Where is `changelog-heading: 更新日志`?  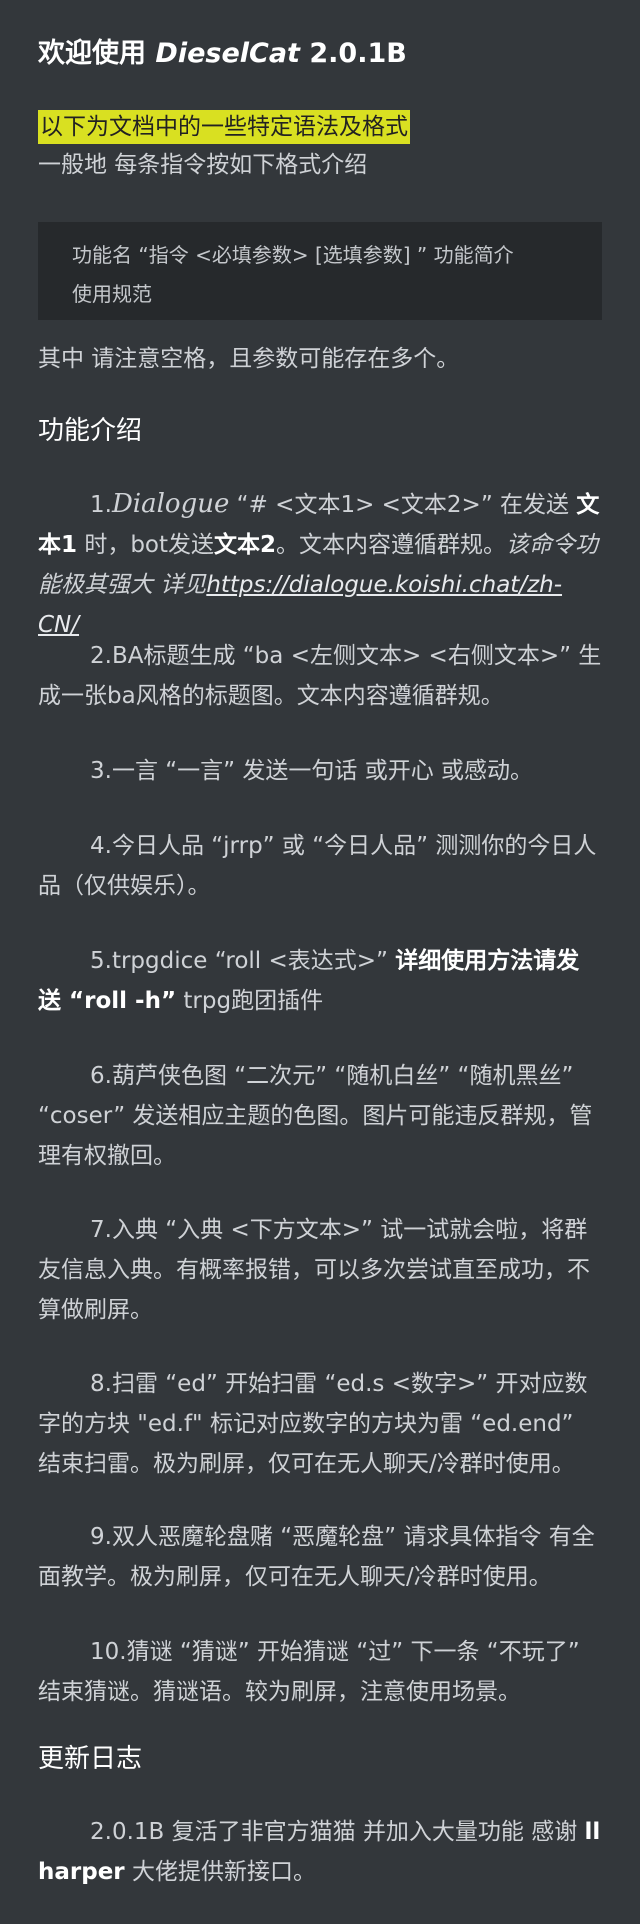 changelog-heading: 更新日志 is located at coordinates (90, 1759).